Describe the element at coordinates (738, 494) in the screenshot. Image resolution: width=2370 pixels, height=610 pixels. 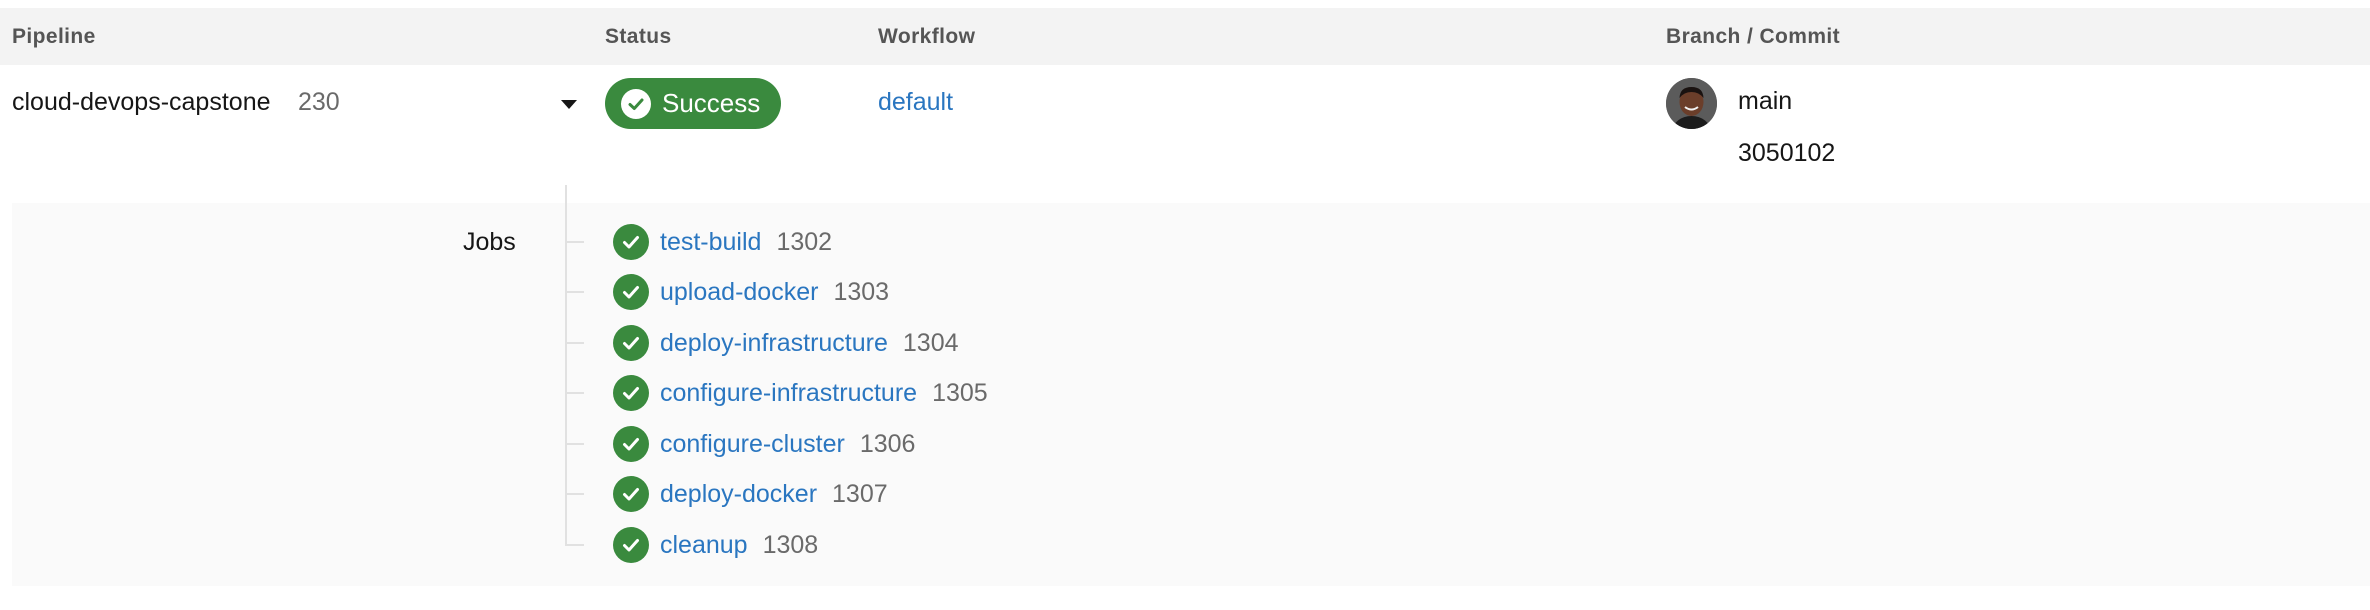
I see `job-link: deploy-docker` at that location.